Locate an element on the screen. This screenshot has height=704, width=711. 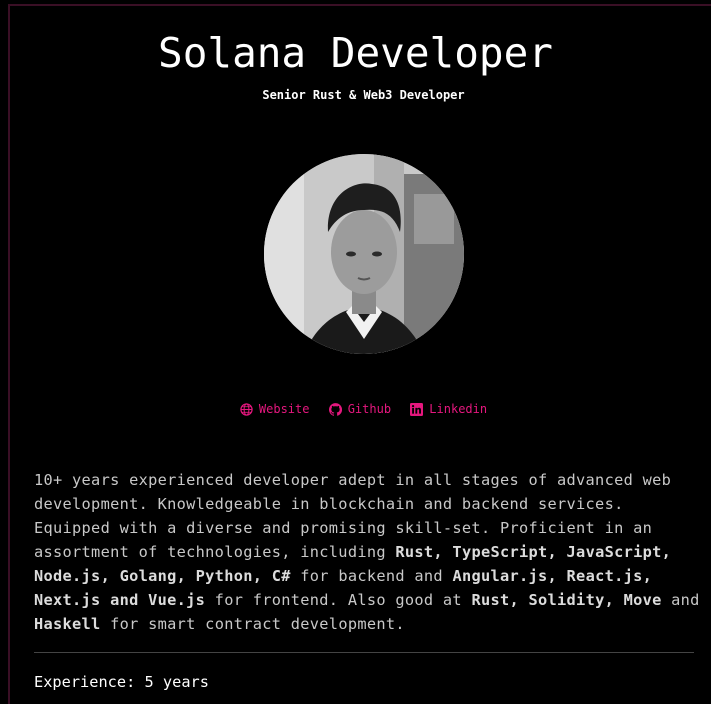
linkedin-link: Linkedin is located at coordinates (448, 409).